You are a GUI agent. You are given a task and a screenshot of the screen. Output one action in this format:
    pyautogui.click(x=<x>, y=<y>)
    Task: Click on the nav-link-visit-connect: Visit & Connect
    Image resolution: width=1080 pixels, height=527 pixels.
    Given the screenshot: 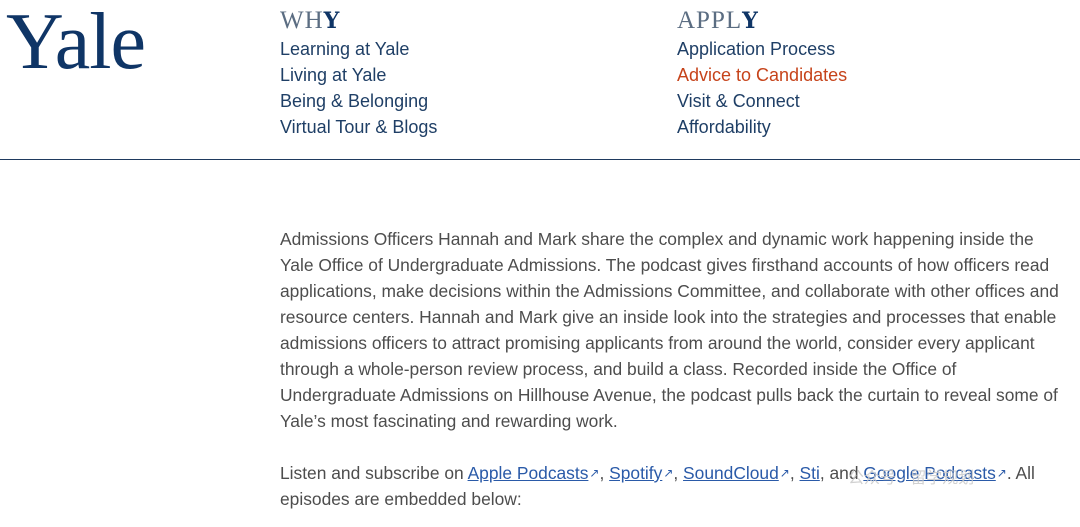 What is the action you would take?
    pyautogui.click(x=762, y=101)
    